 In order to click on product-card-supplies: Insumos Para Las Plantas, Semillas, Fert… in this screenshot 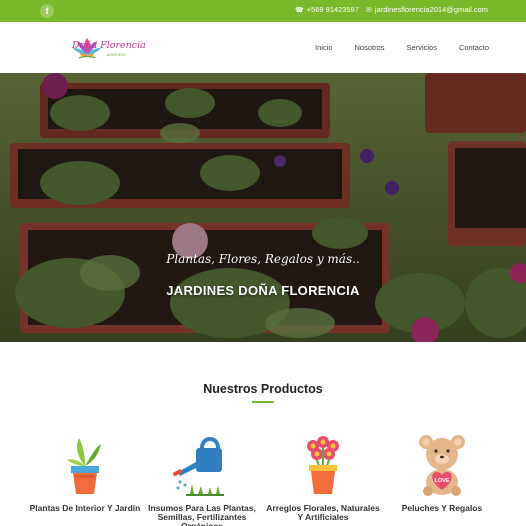, I will do `click(202, 479)`.